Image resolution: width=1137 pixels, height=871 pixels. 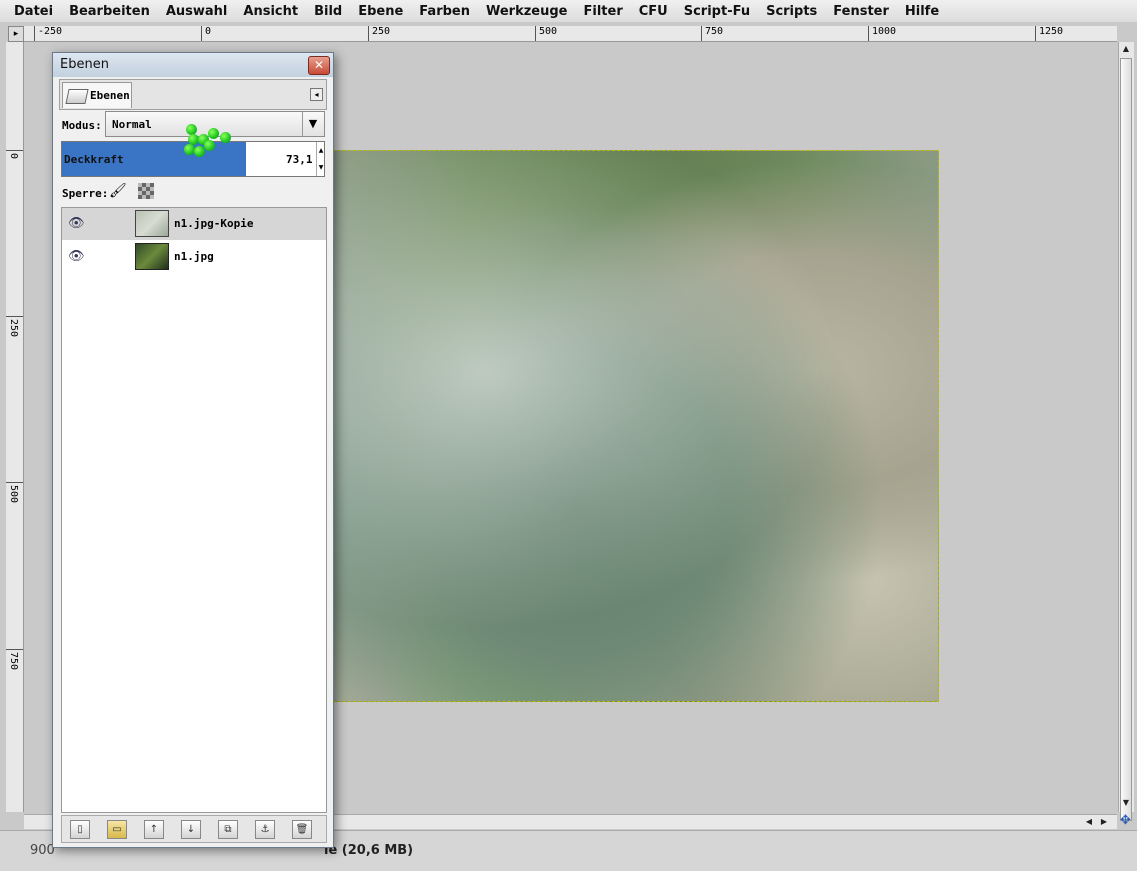 What do you see at coordinates (1104, 822) in the screenshot?
I see `scroll-right-icon: ▶` at bounding box center [1104, 822].